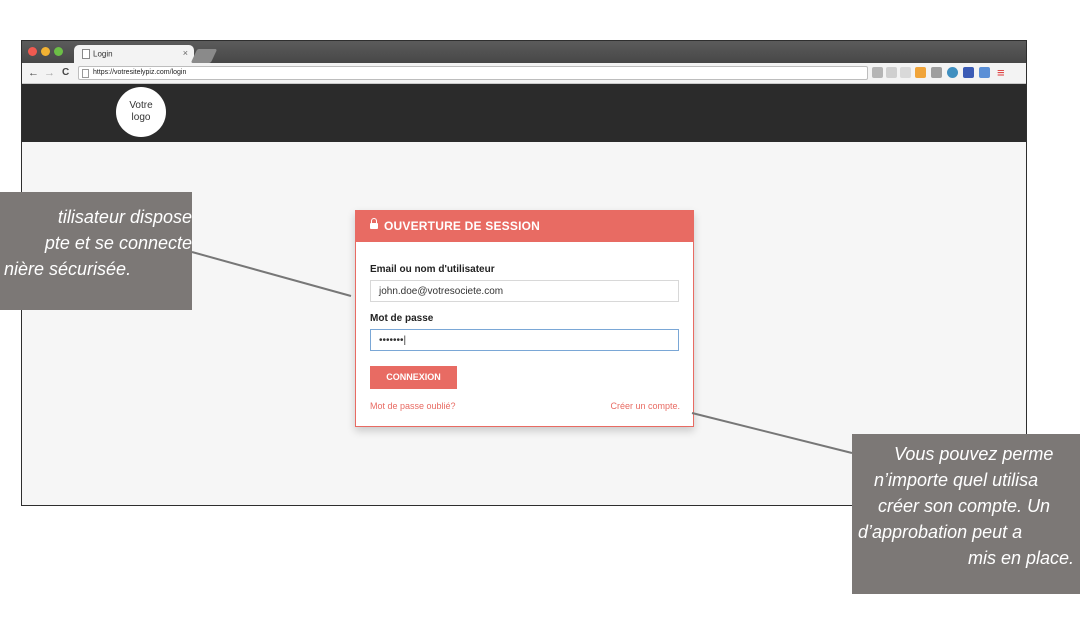 Image resolution: width=1080 pixels, height=627 pixels. What do you see at coordinates (964, 506) in the screenshot?
I see `callout-right-line: créer son compte. Un` at bounding box center [964, 506].